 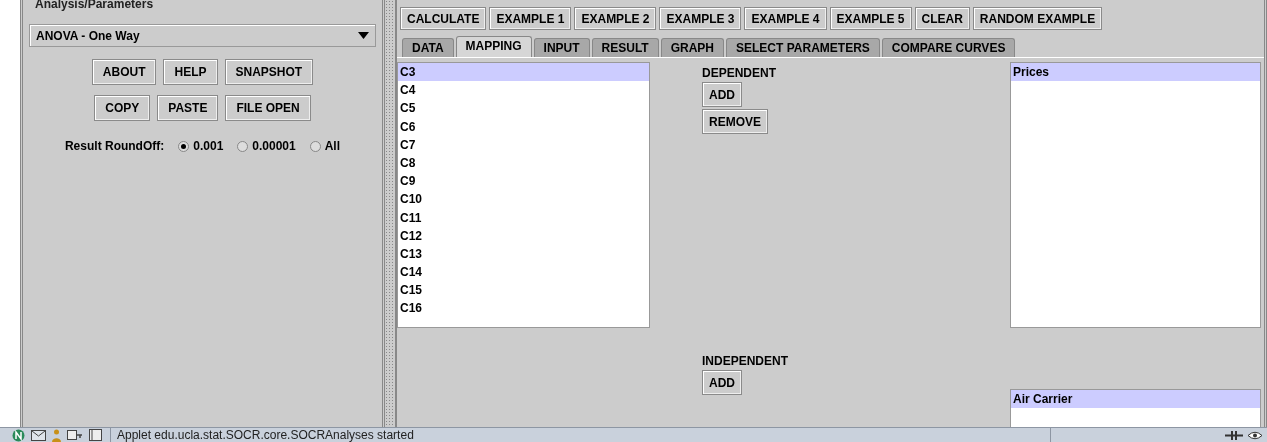 I want to click on toolbar-button: EXAMPLE 5, so click(x=870, y=18).